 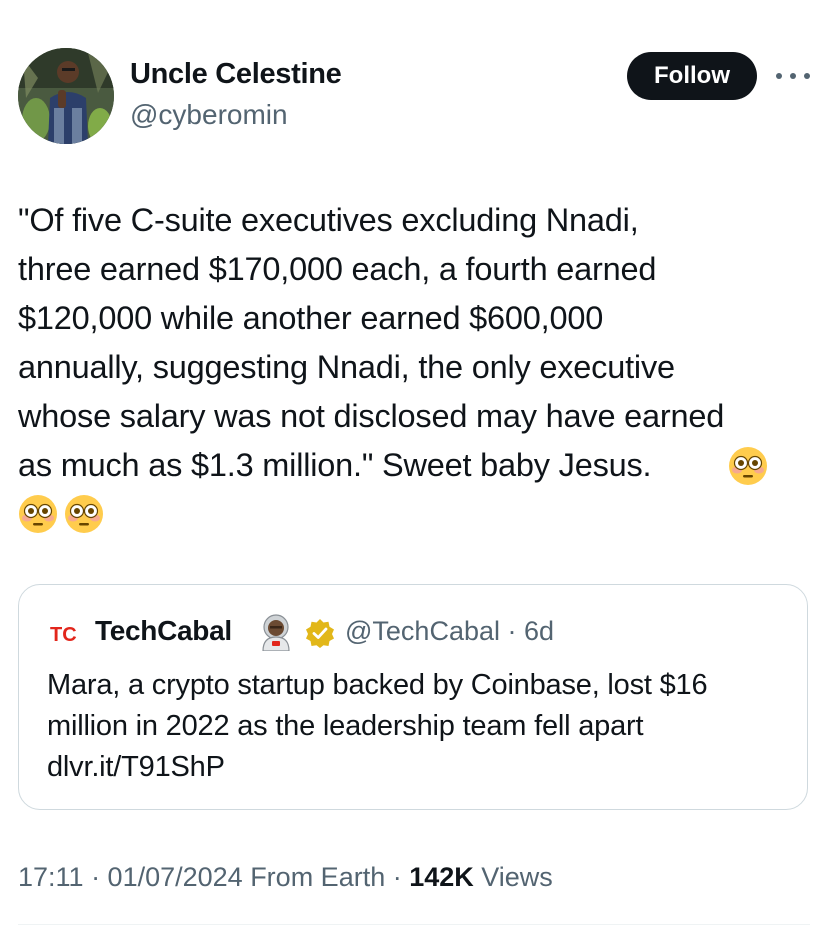 What do you see at coordinates (209, 115) in the screenshot?
I see `author-handle: @cyberomin` at bounding box center [209, 115].